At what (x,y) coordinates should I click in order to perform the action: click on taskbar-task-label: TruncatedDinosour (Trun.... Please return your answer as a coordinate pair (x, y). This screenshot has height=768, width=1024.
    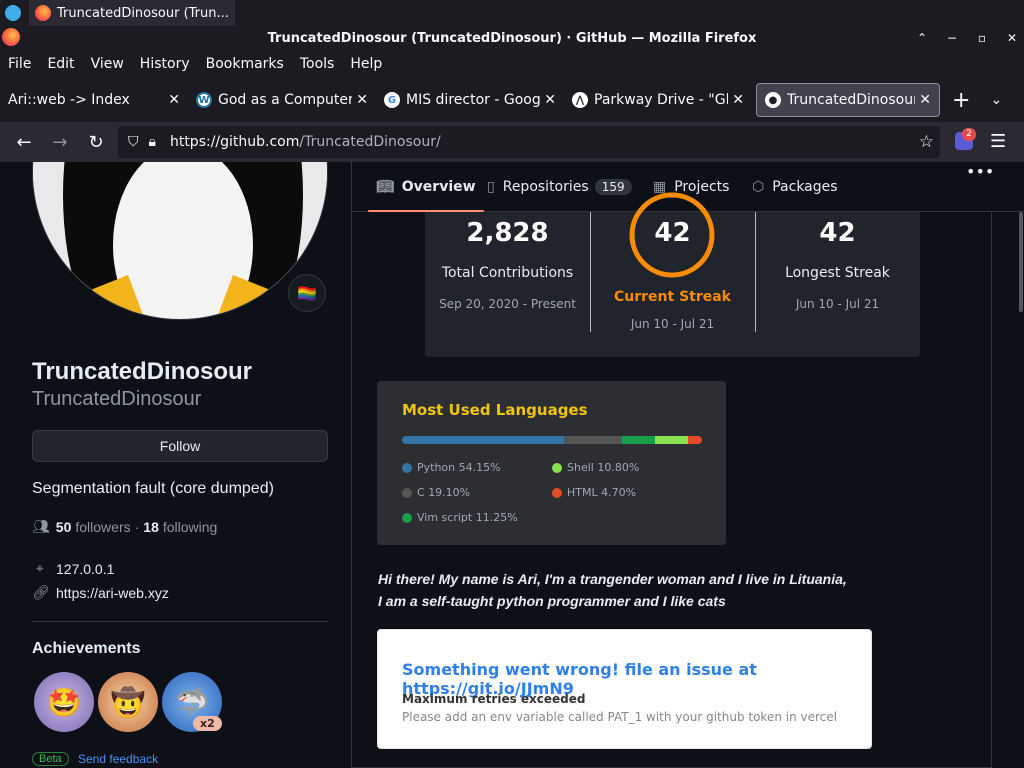
    Looking at the image, I should click on (143, 13).